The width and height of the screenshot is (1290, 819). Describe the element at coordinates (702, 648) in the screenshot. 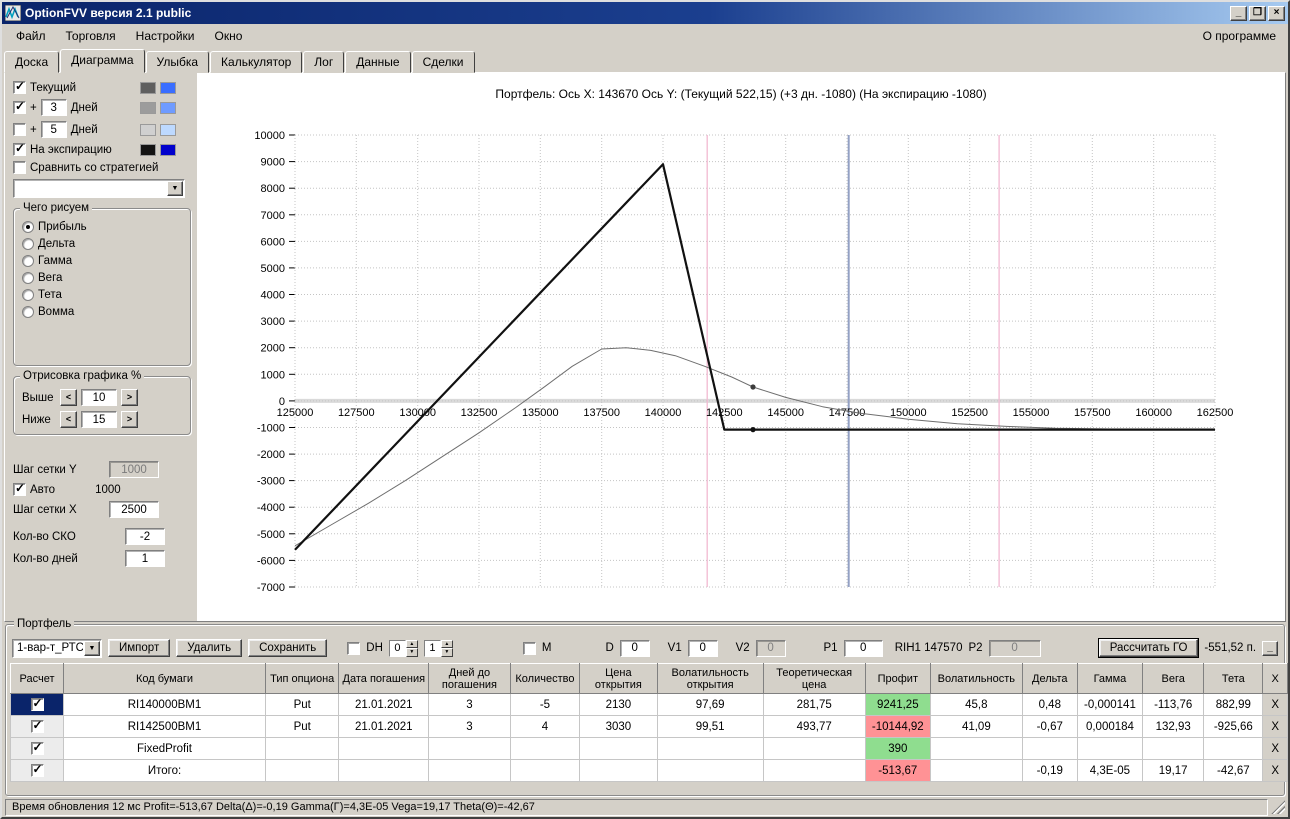

I see `v1-field: 0` at that location.